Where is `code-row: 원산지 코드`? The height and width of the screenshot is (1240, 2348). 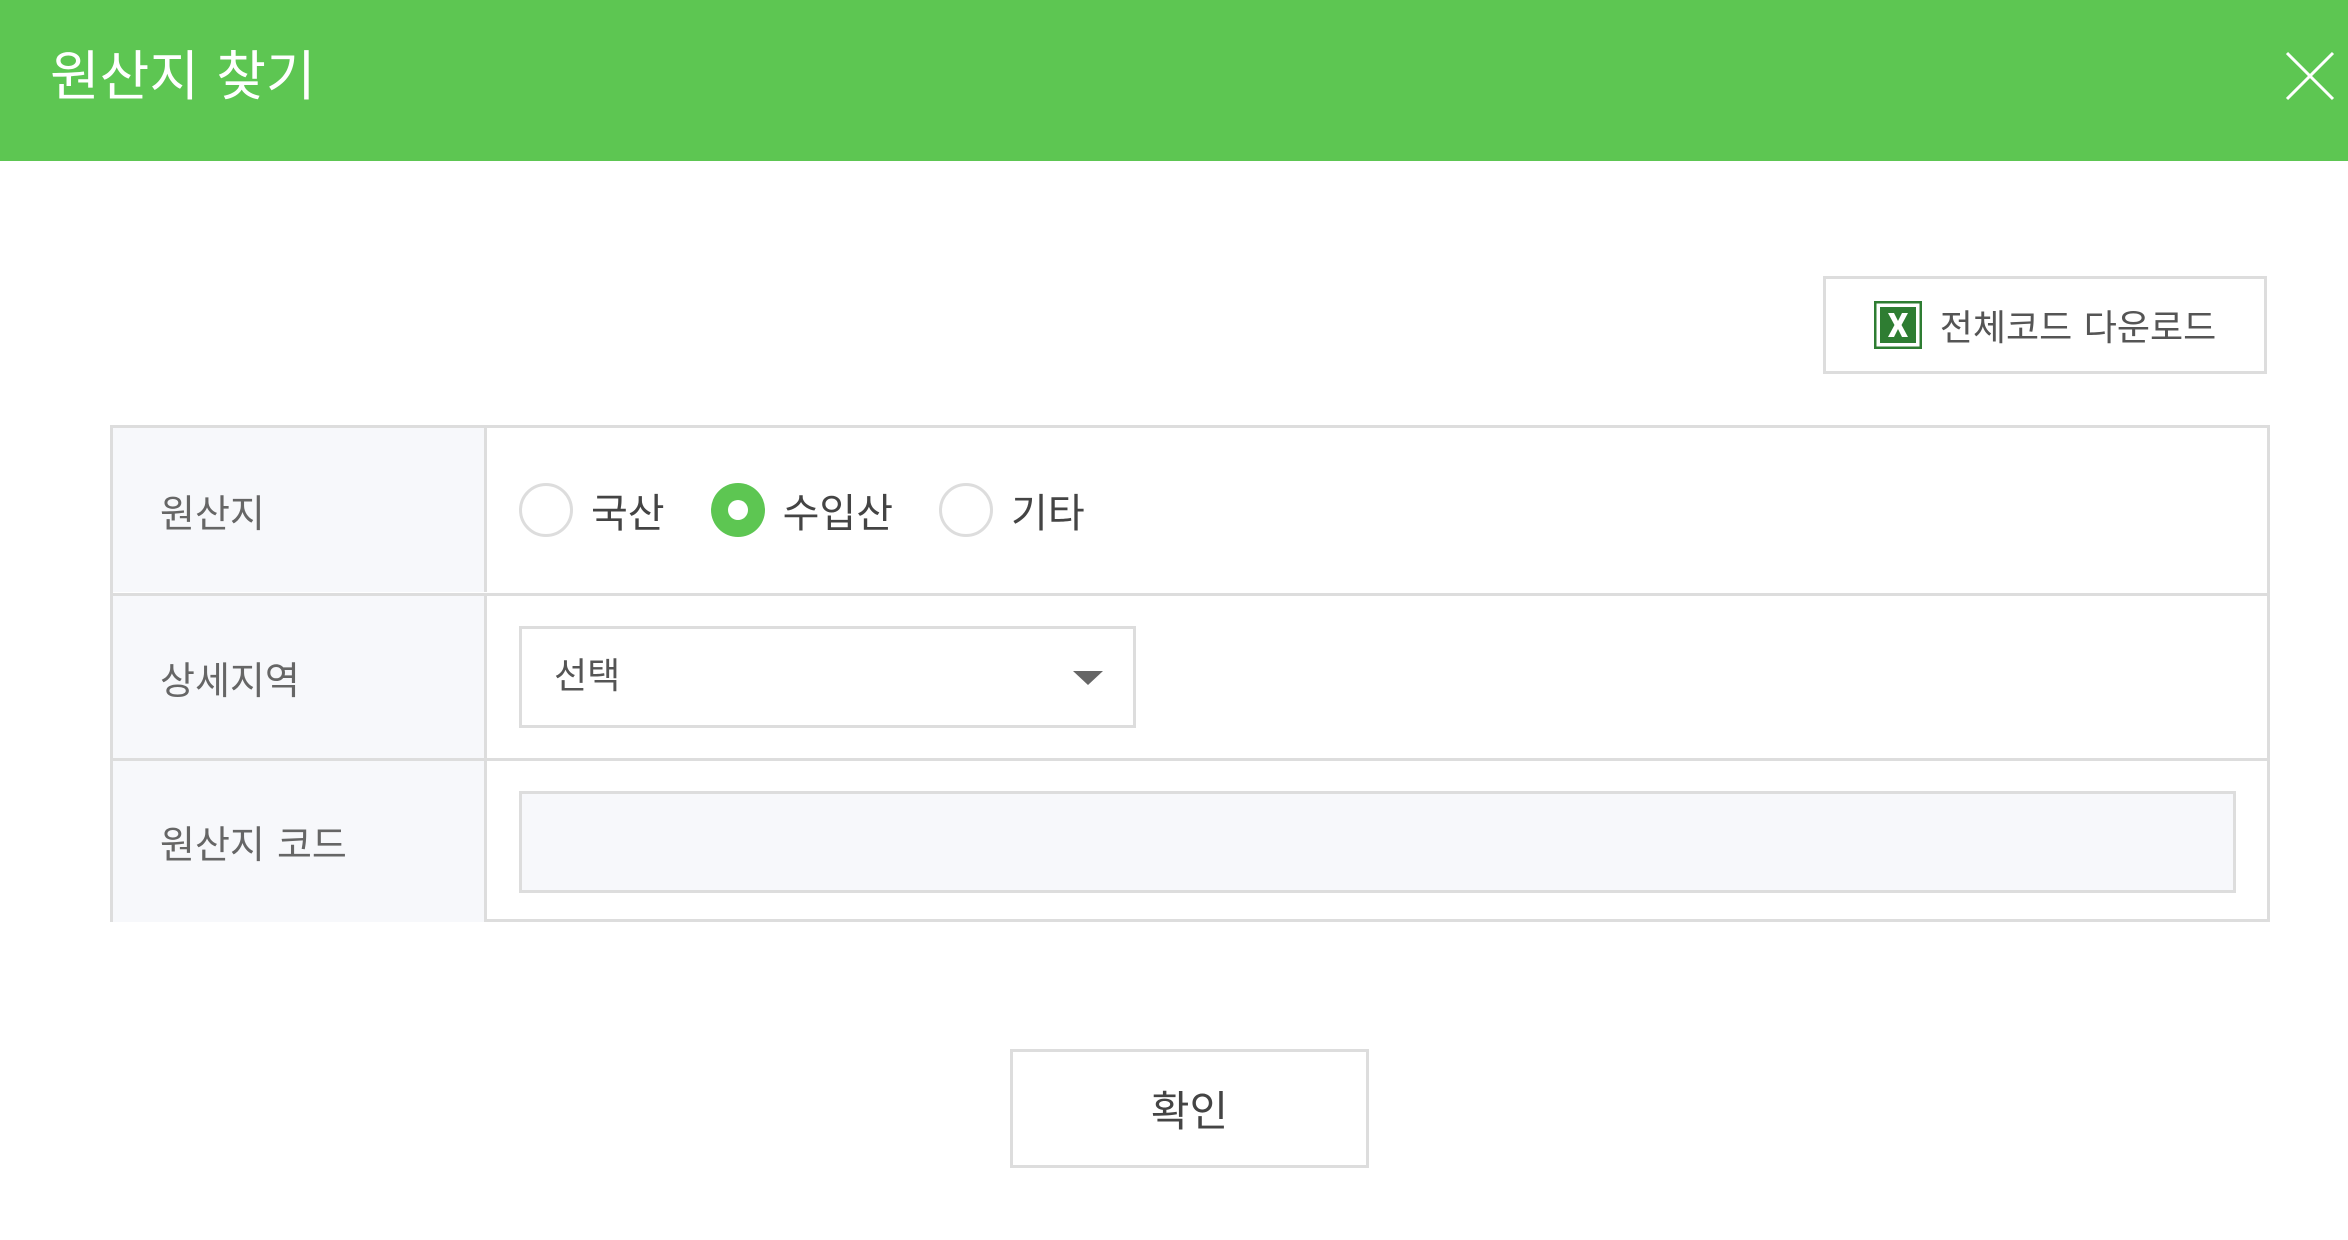
code-row: 원산지 코드 is located at coordinates (1190, 840).